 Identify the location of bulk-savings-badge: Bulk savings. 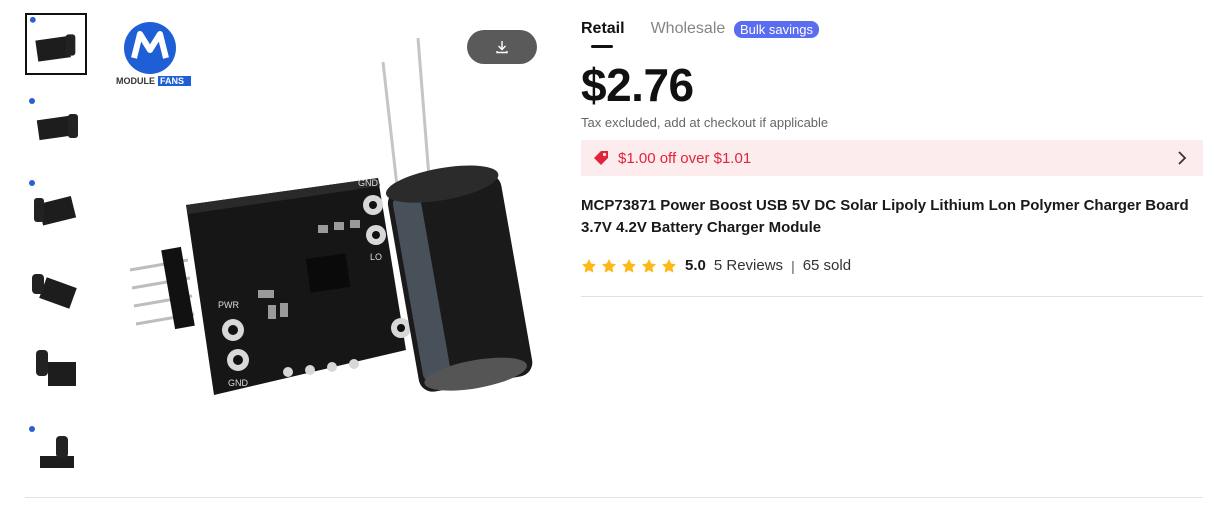
(776, 29).